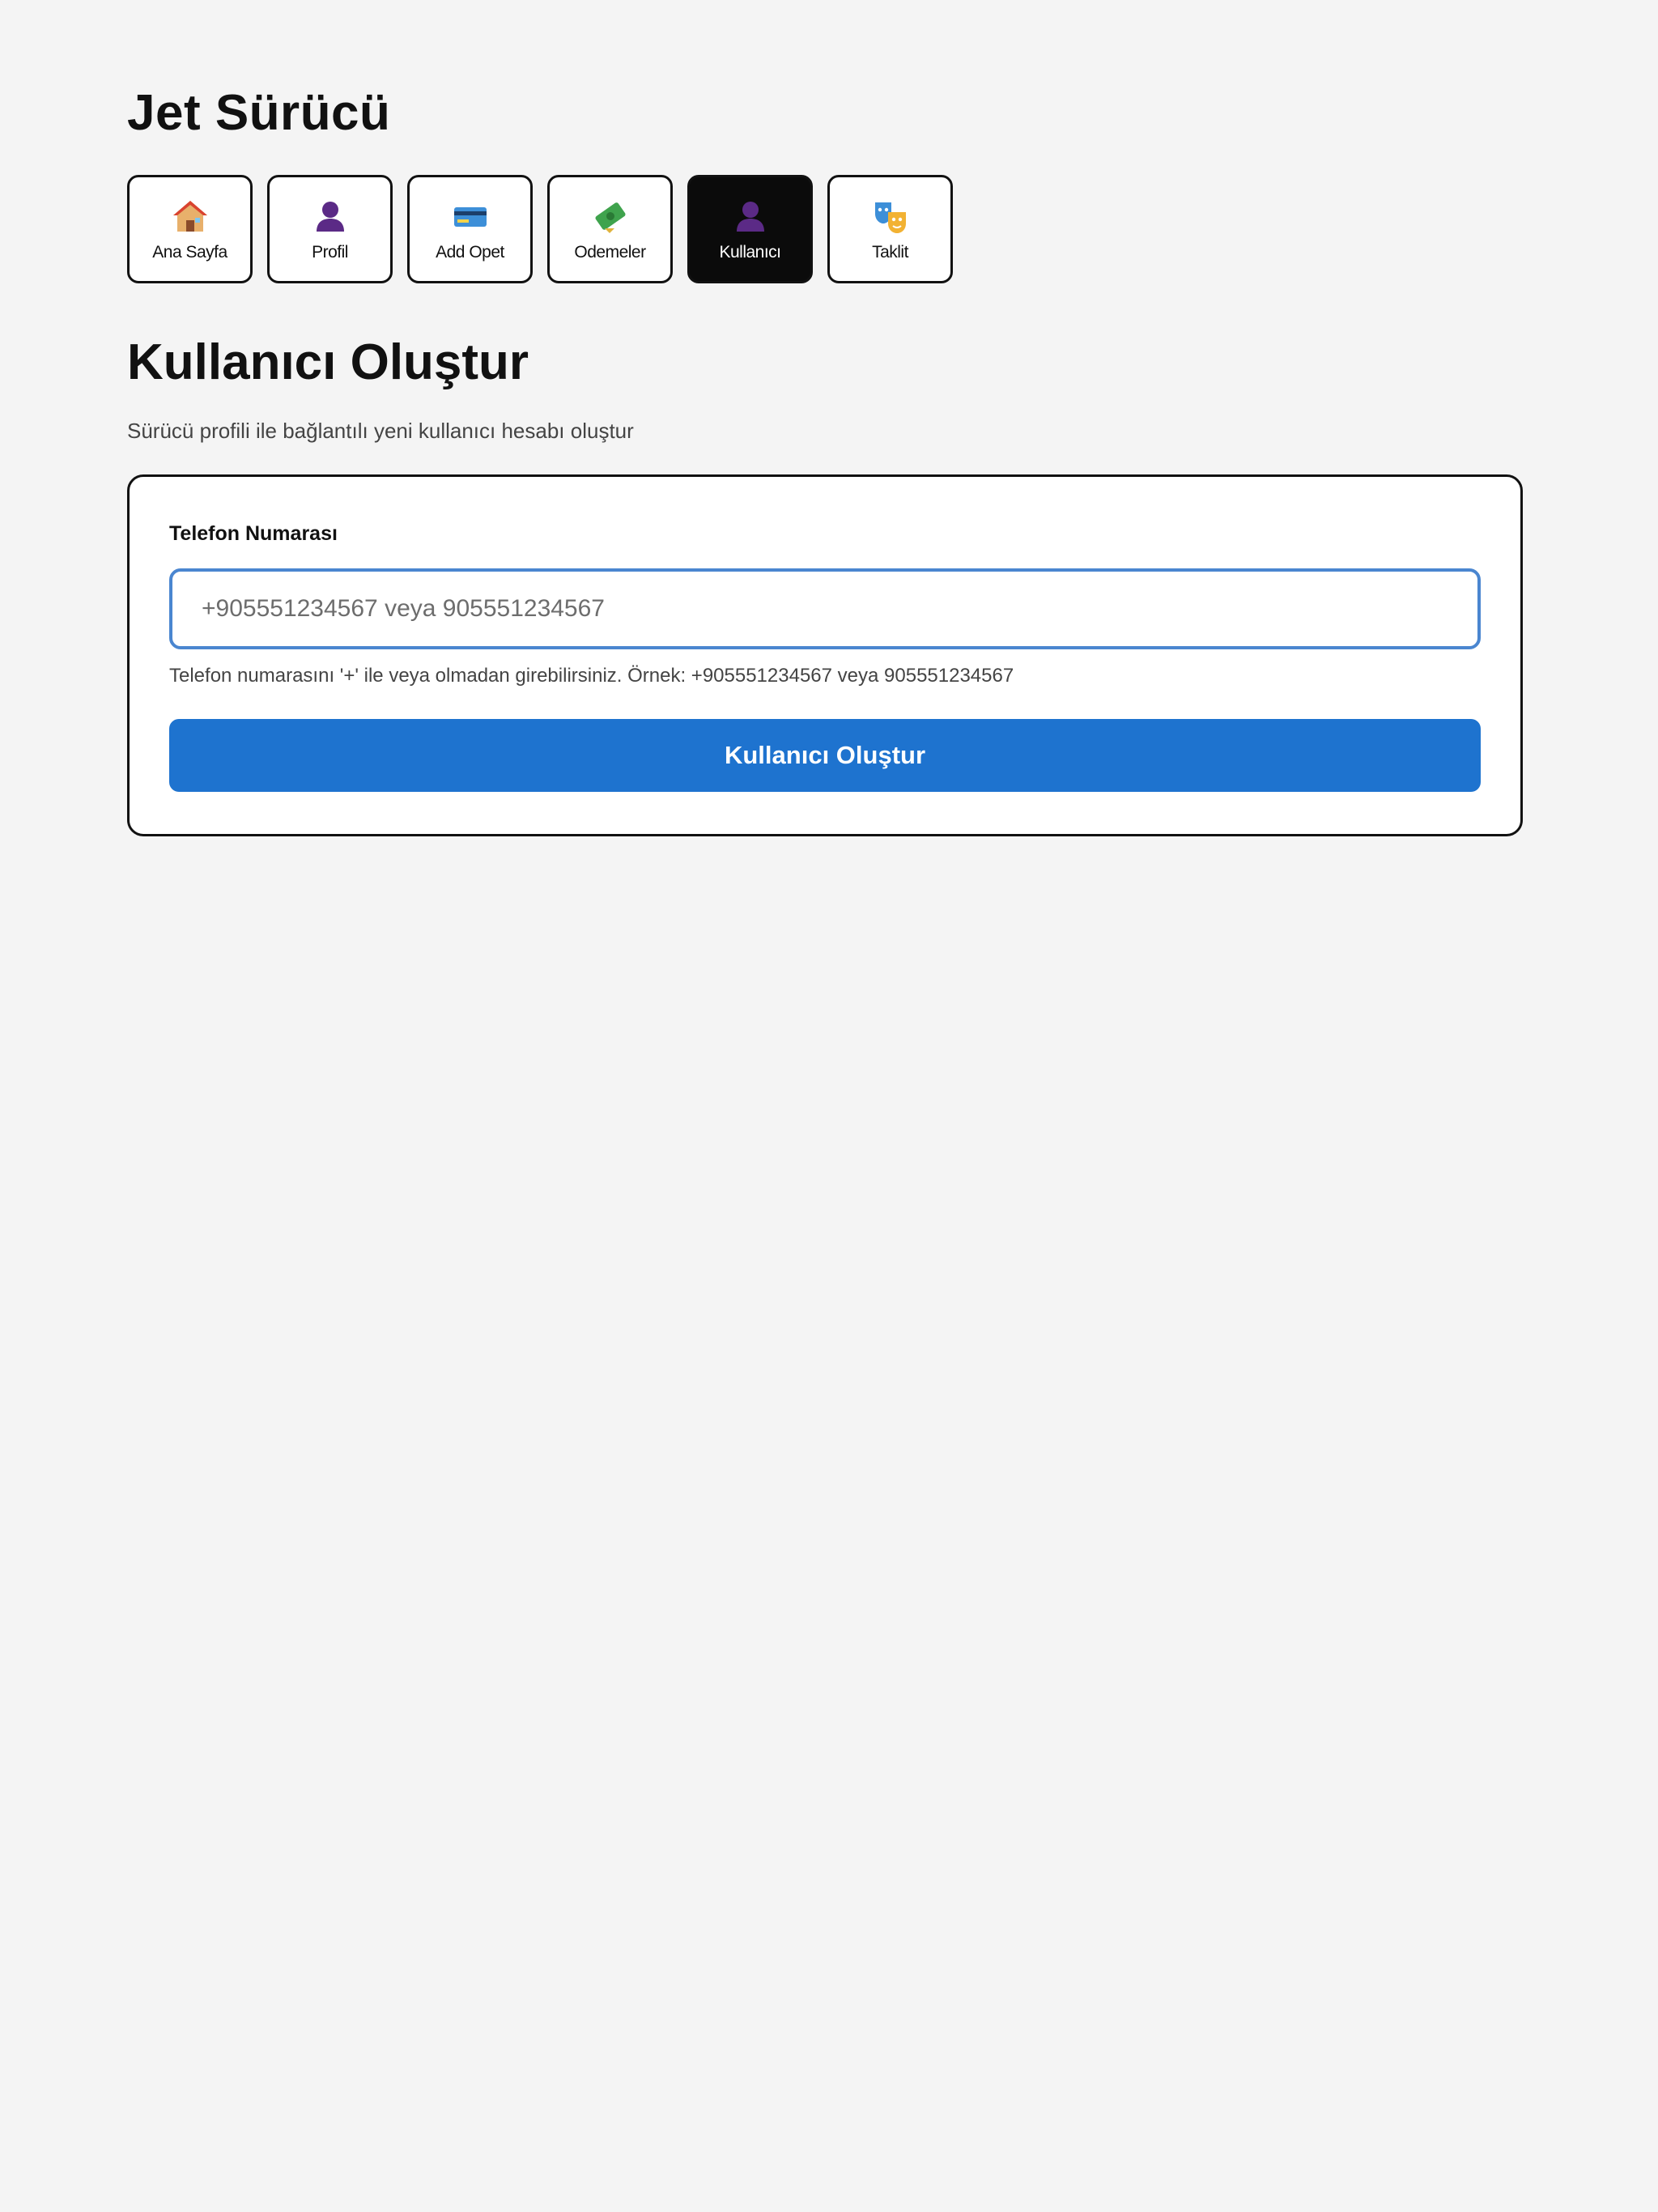  What do you see at coordinates (470, 217) in the screenshot?
I see `credit-card-icon` at bounding box center [470, 217].